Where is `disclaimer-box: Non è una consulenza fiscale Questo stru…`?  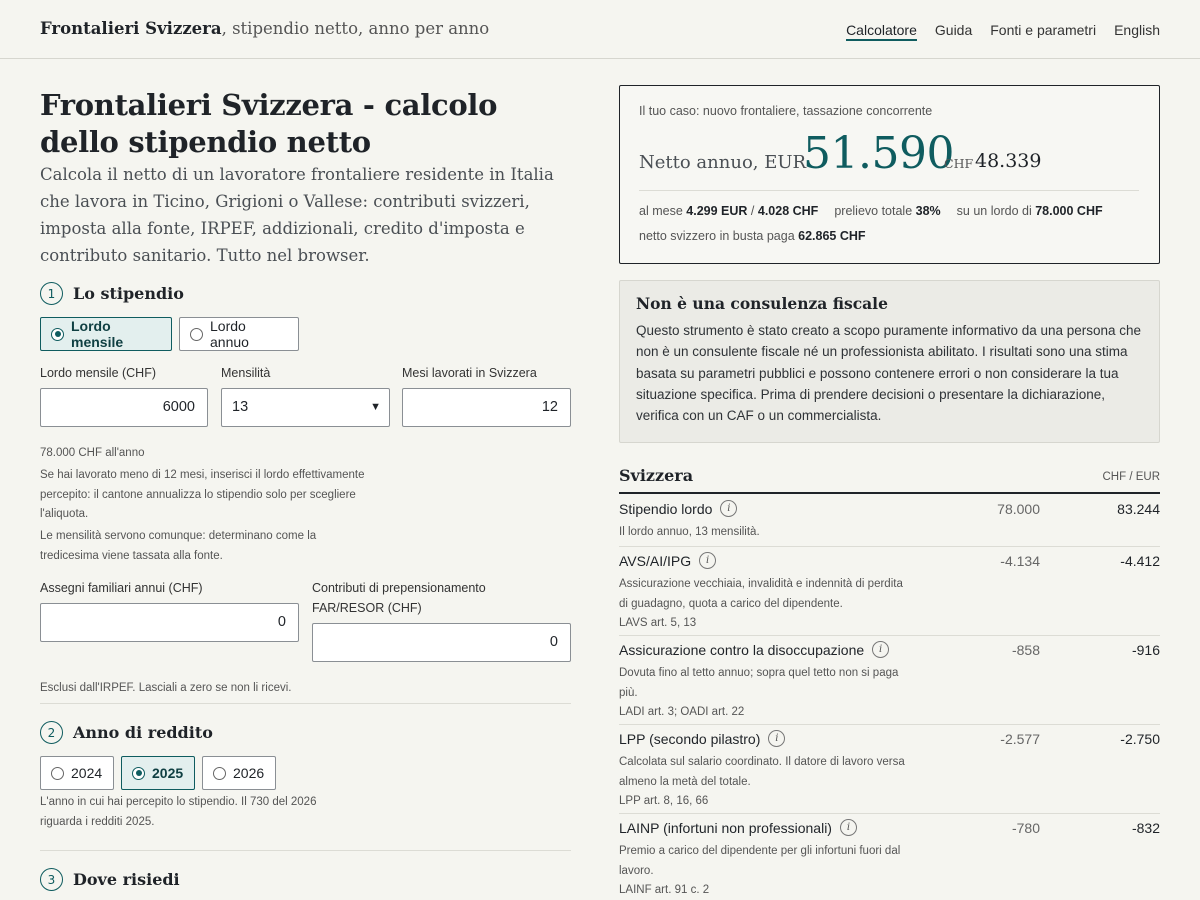 disclaimer-box: Non è una consulenza fiscale Questo stru… is located at coordinates (889, 361).